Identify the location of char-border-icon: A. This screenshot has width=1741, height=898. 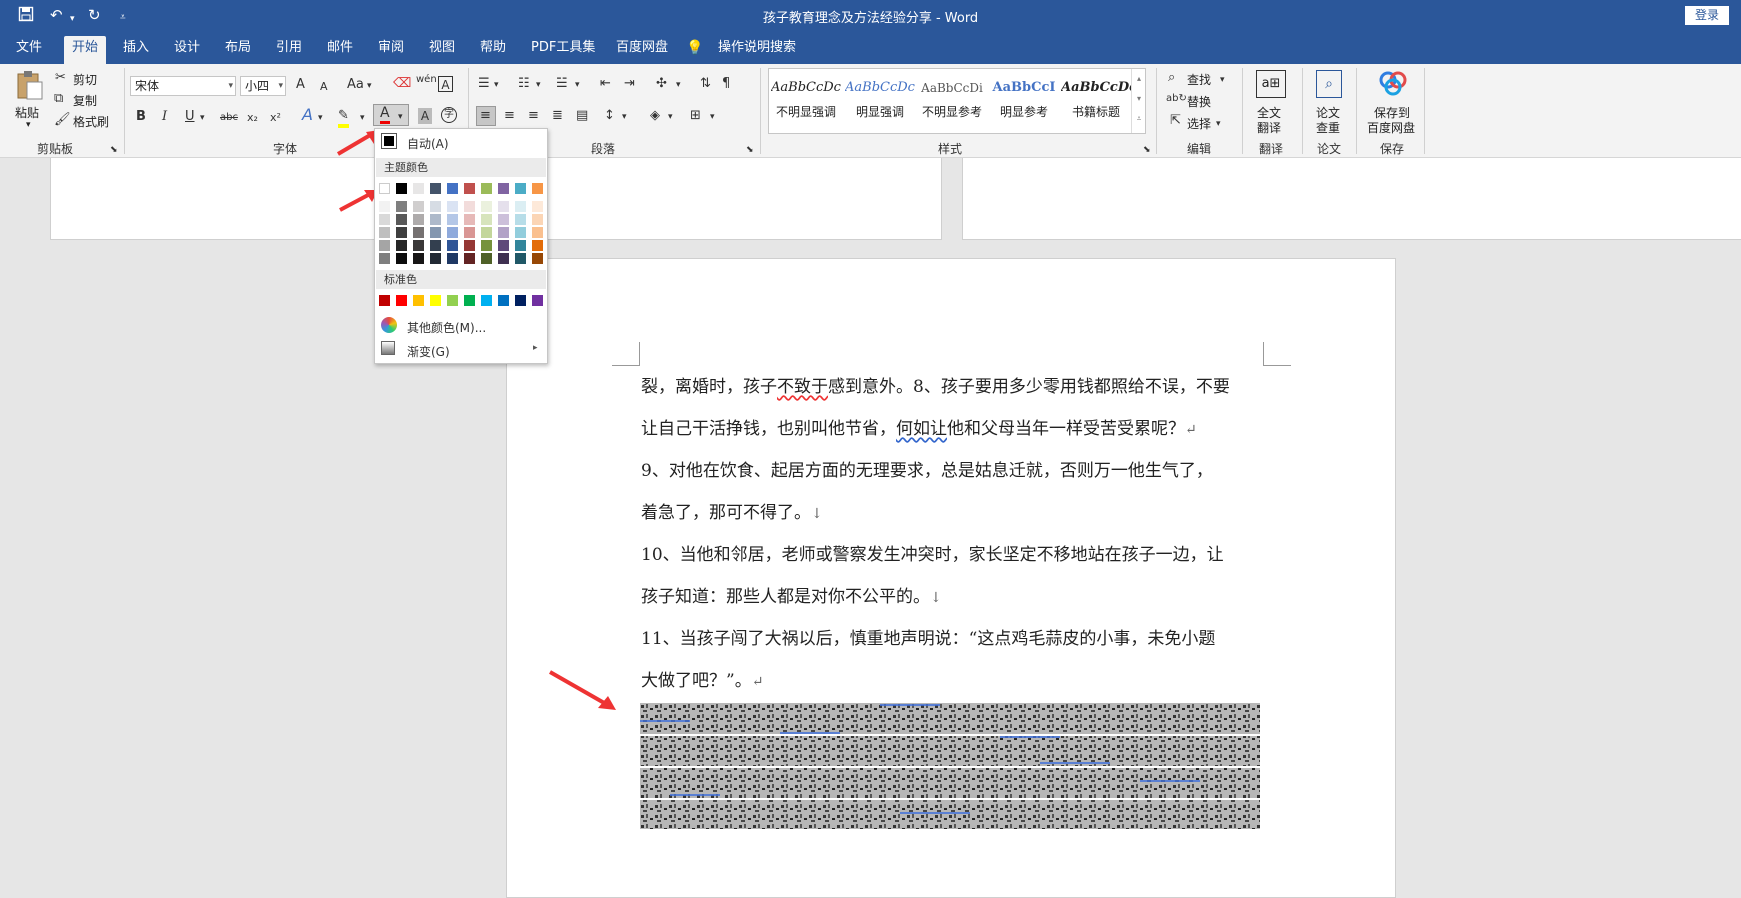
(445, 84).